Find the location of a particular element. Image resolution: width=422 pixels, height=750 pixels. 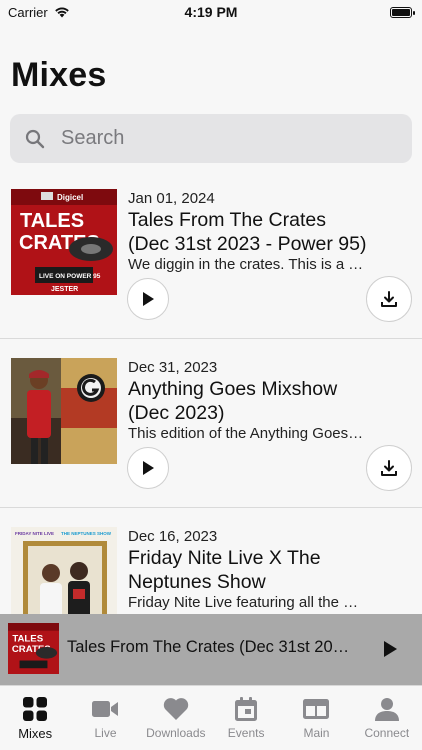

search-input is located at coordinates (221, 138).